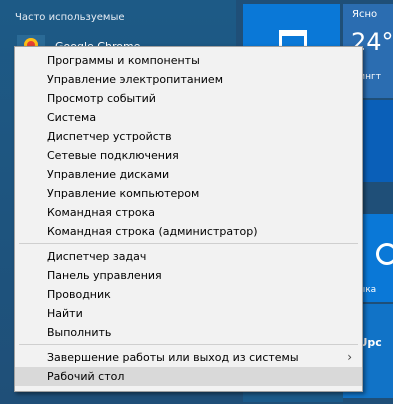 Image resolution: width=393 pixels, height=404 pixels. I want to click on menu-item-shutdown-label: Завершение работы или выход из системы, so click(173, 357).